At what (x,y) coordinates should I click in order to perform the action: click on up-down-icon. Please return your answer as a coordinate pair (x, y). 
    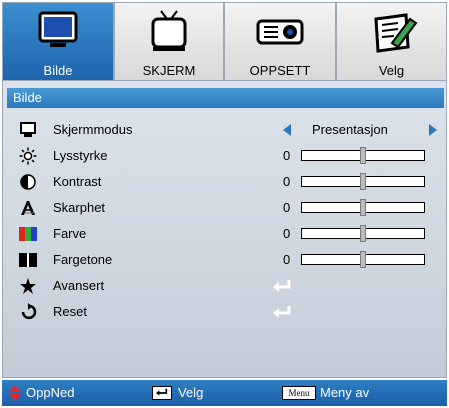
    Looking at the image, I should click on (15, 393).